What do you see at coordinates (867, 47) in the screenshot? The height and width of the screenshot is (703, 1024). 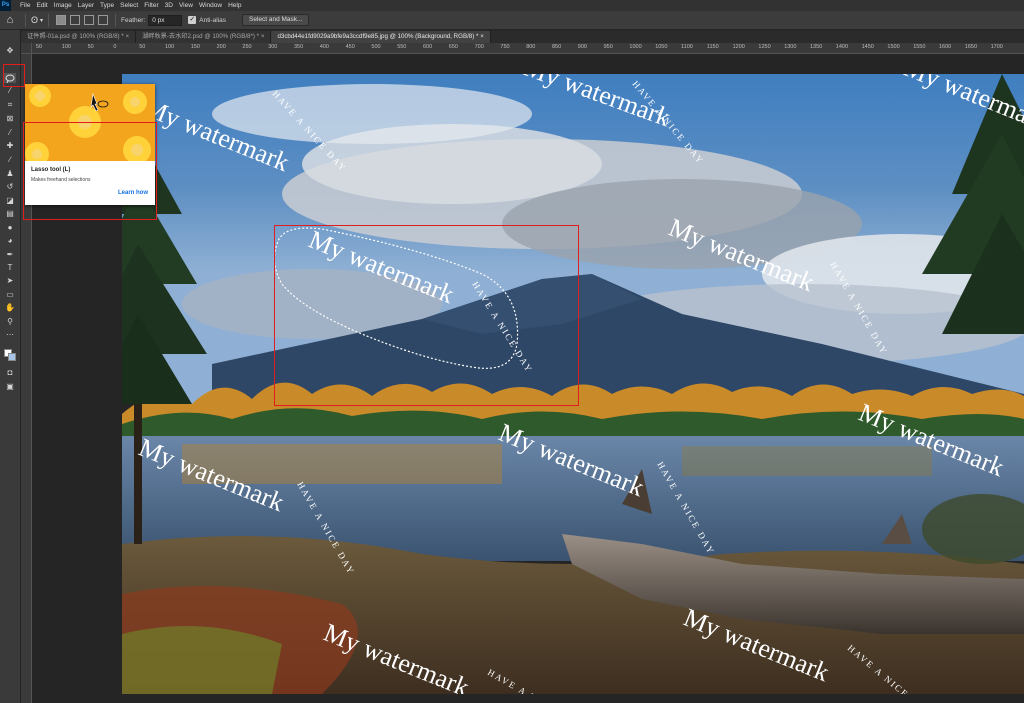 I see `ruler-tick-label: 1450` at bounding box center [867, 47].